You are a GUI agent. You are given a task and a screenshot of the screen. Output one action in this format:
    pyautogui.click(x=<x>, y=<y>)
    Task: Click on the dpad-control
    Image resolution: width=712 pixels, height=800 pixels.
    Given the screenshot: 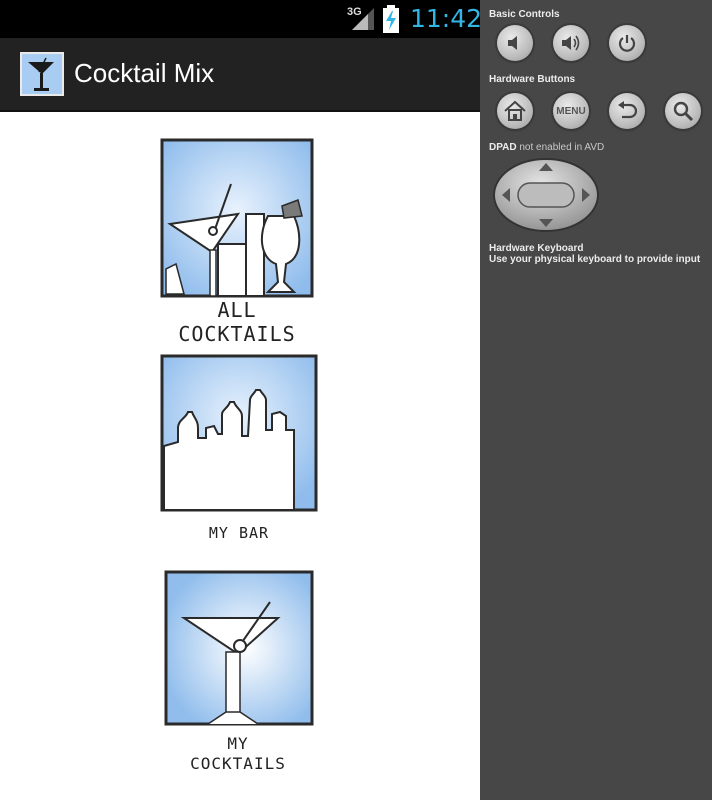 What is the action you would take?
    pyautogui.click(x=546, y=195)
    